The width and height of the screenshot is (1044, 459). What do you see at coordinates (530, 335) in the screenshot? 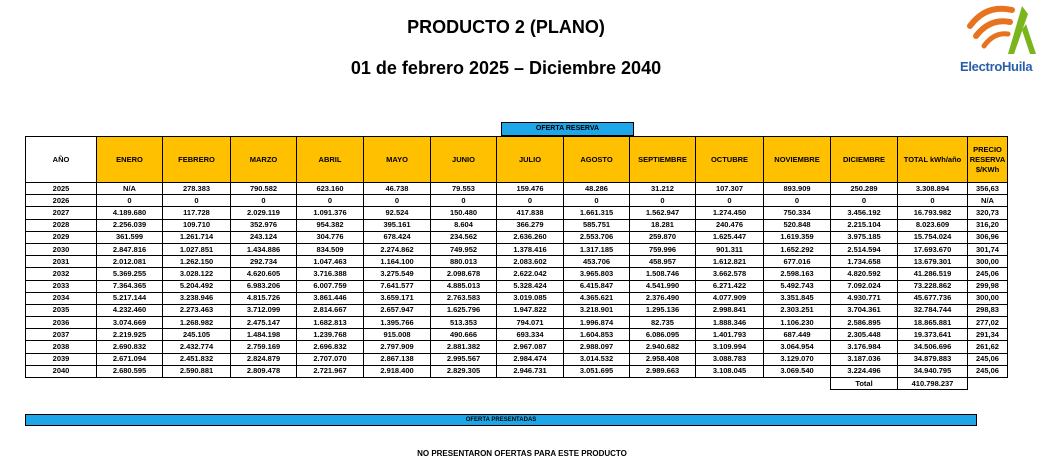
I see `table-cell: 693.334` at bounding box center [530, 335].